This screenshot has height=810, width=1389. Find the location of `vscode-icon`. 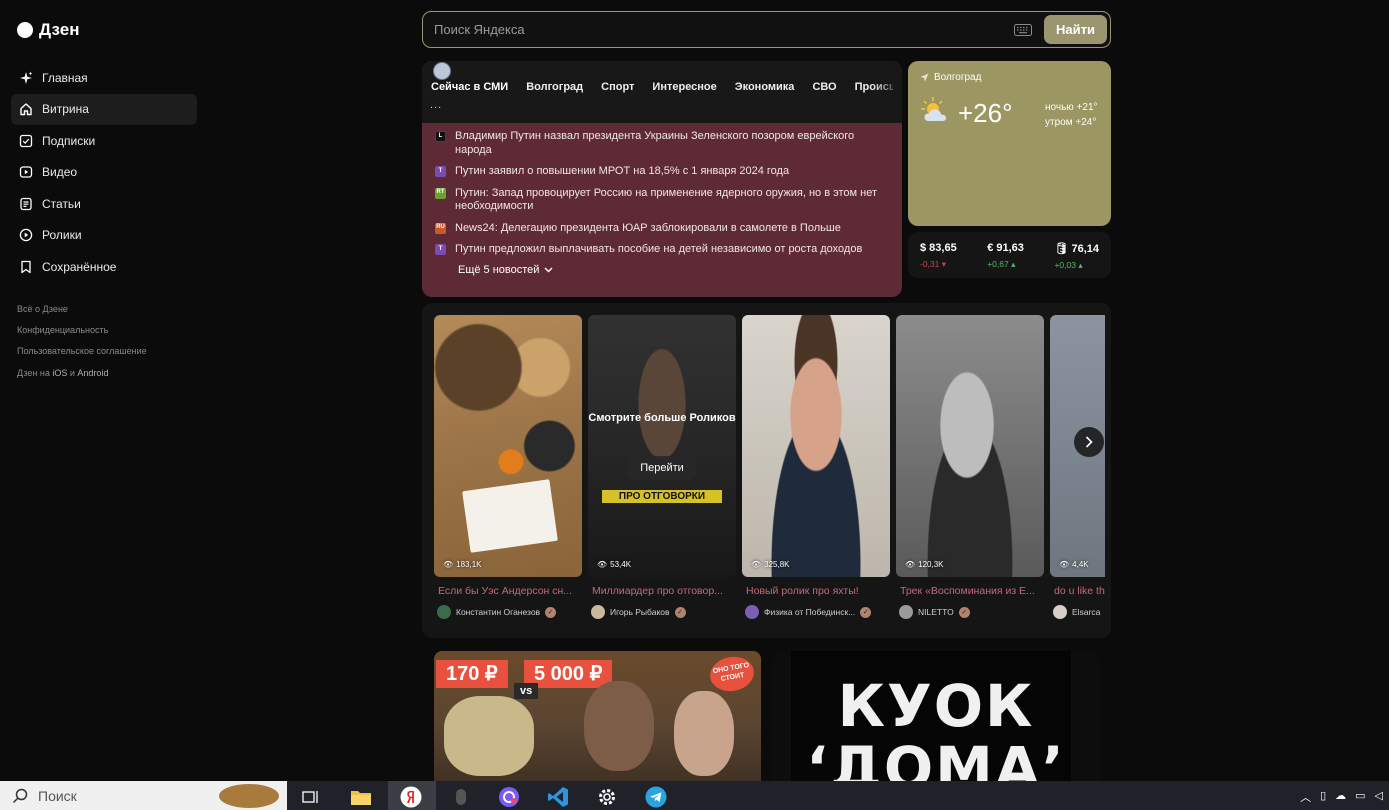

vscode-icon is located at coordinates (558, 797).